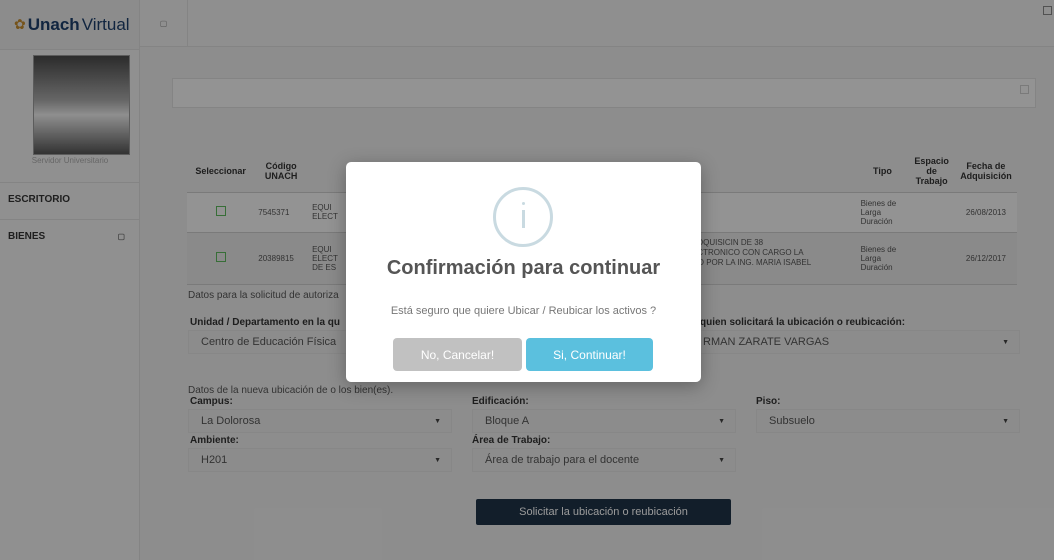 The width and height of the screenshot is (1054, 560). What do you see at coordinates (523, 203) in the screenshot?
I see `info-icon-dot` at bounding box center [523, 203].